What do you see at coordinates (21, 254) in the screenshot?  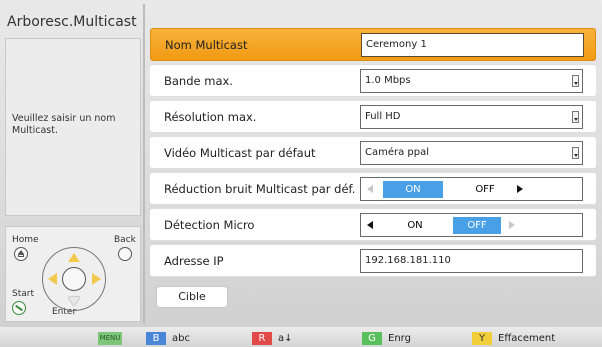 I see `home-button-icon` at bounding box center [21, 254].